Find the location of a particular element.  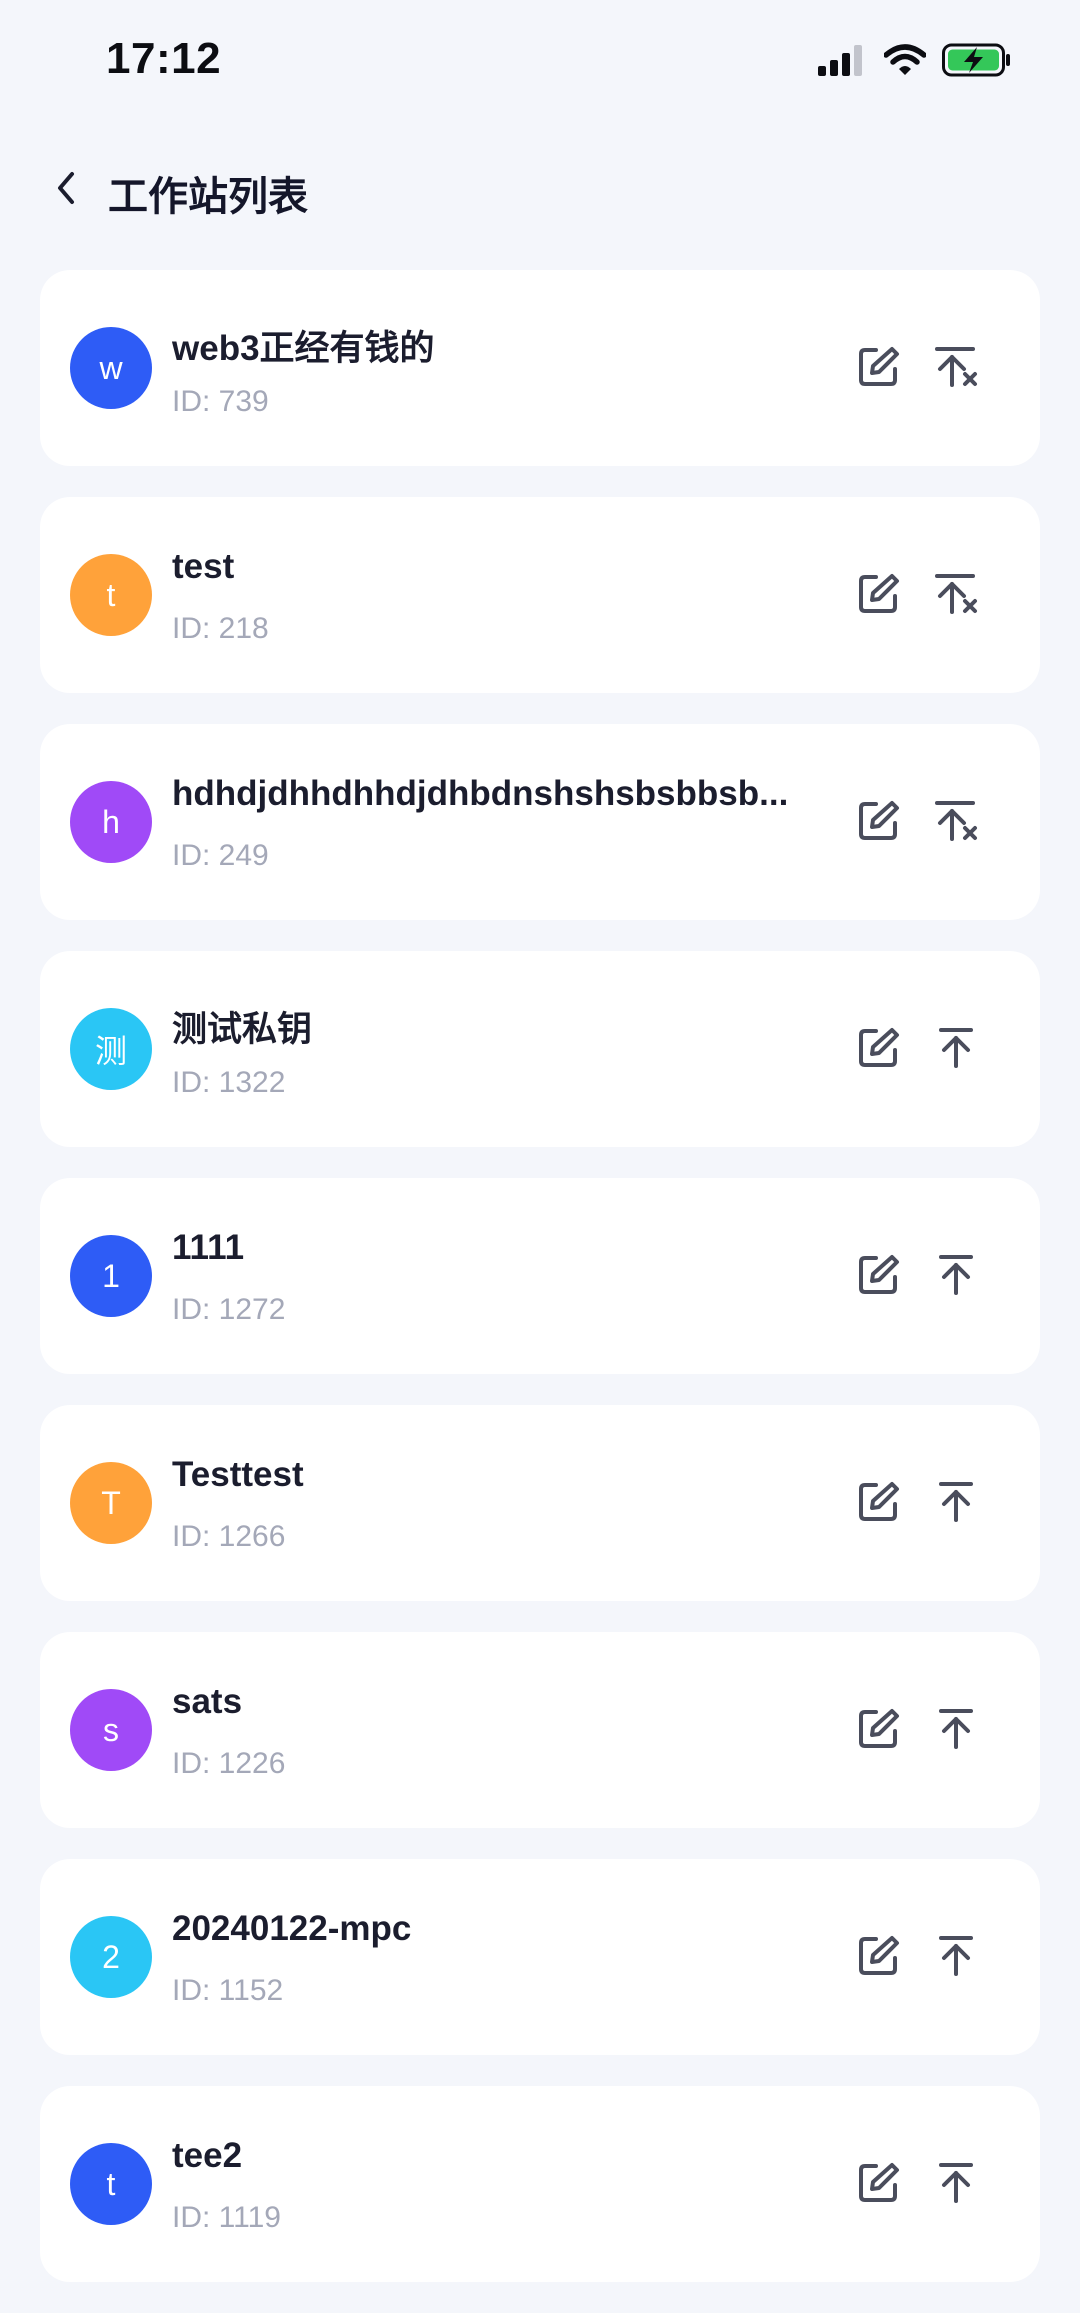

header: 工作站列表 is located at coordinates (540, 190).